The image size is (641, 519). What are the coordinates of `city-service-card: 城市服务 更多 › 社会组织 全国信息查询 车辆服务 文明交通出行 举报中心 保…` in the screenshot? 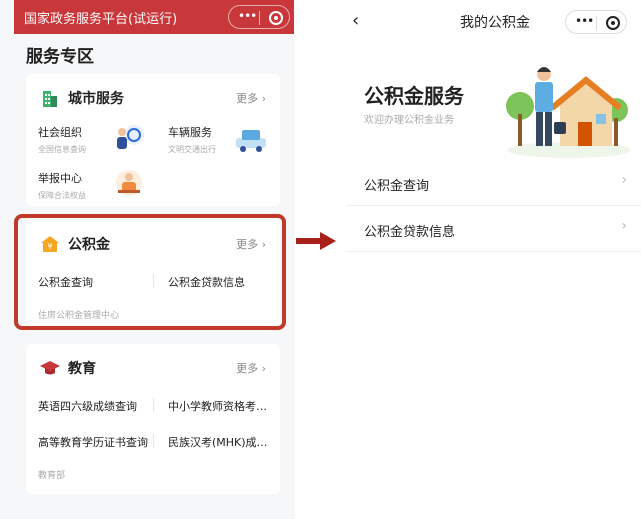 It's located at (153, 140).